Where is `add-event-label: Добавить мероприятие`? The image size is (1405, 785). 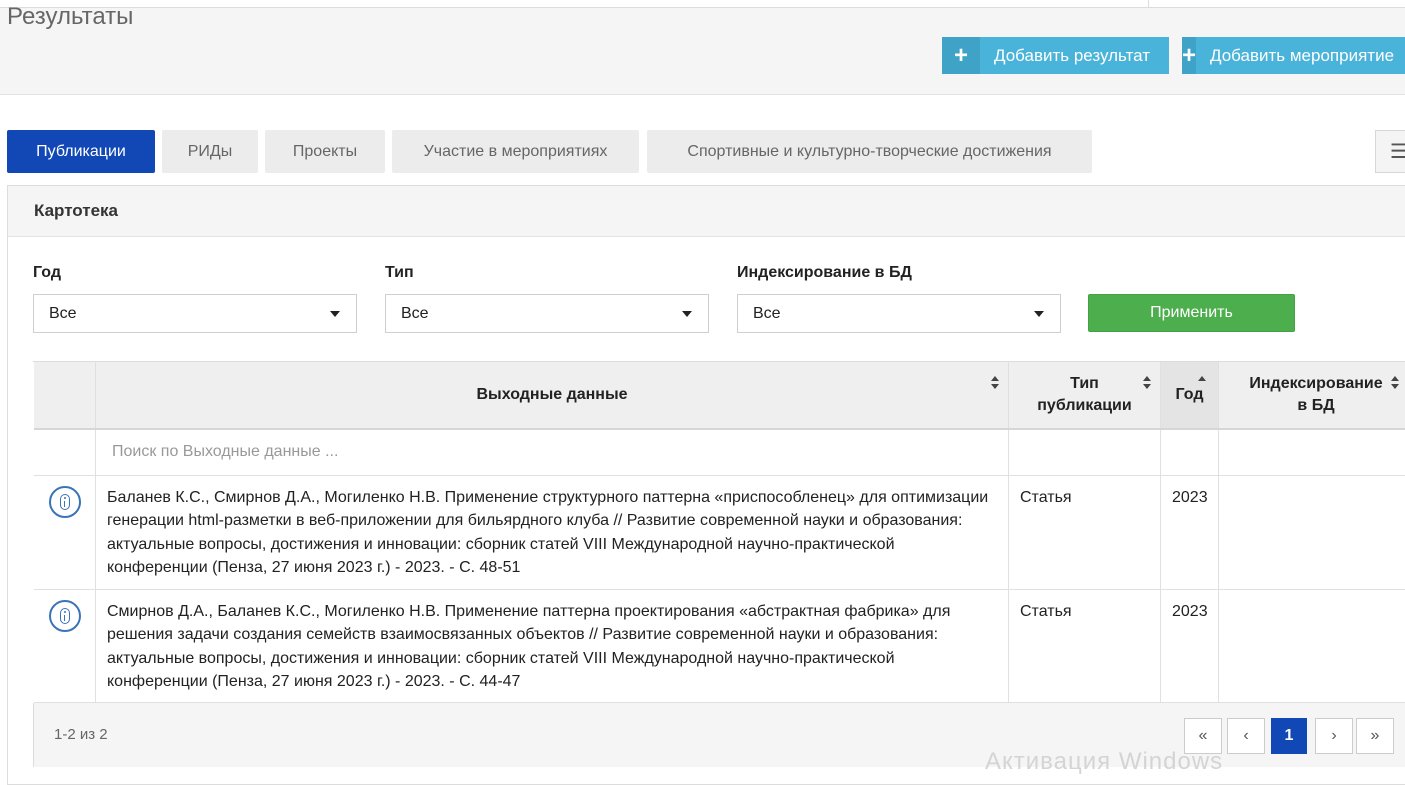 add-event-label: Добавить мероприятие is located at coordinates (1302, 55).